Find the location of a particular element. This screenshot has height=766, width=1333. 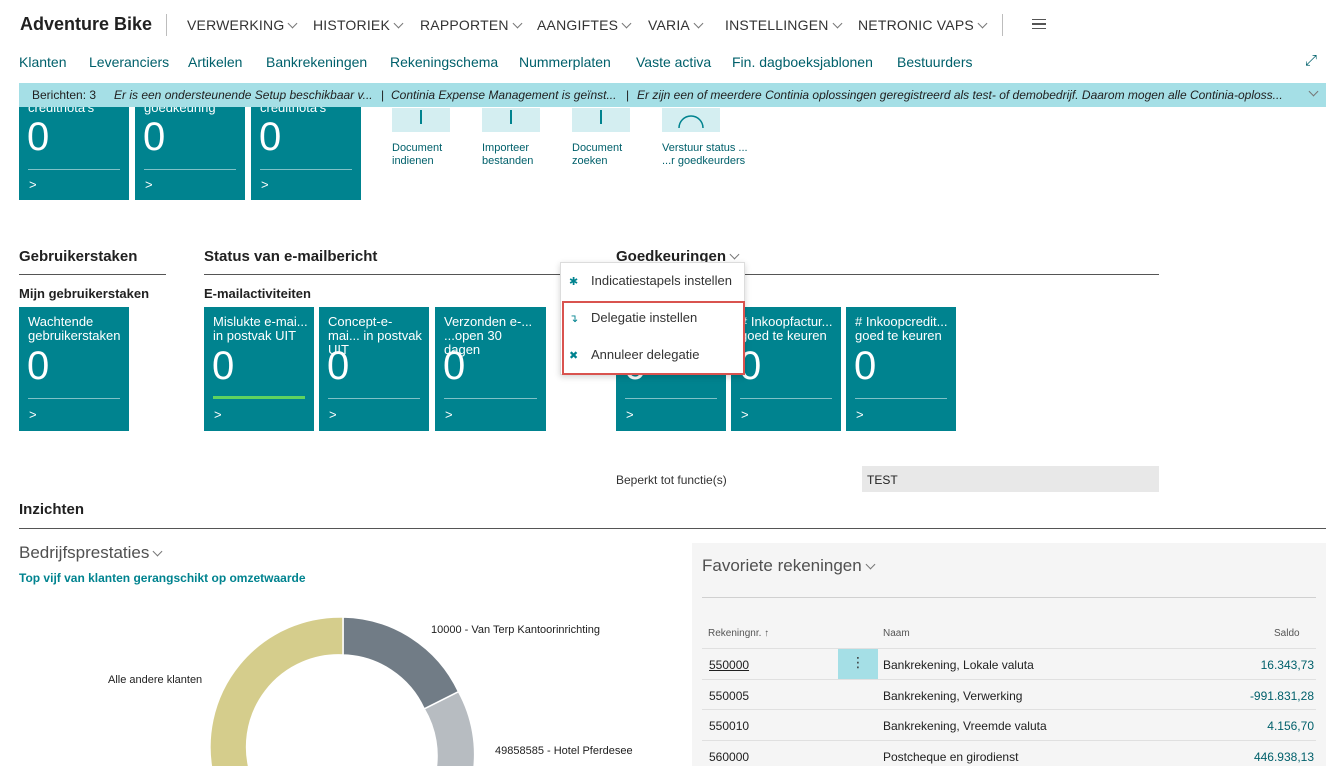

donut-slice is located at coordinates (276, 691).